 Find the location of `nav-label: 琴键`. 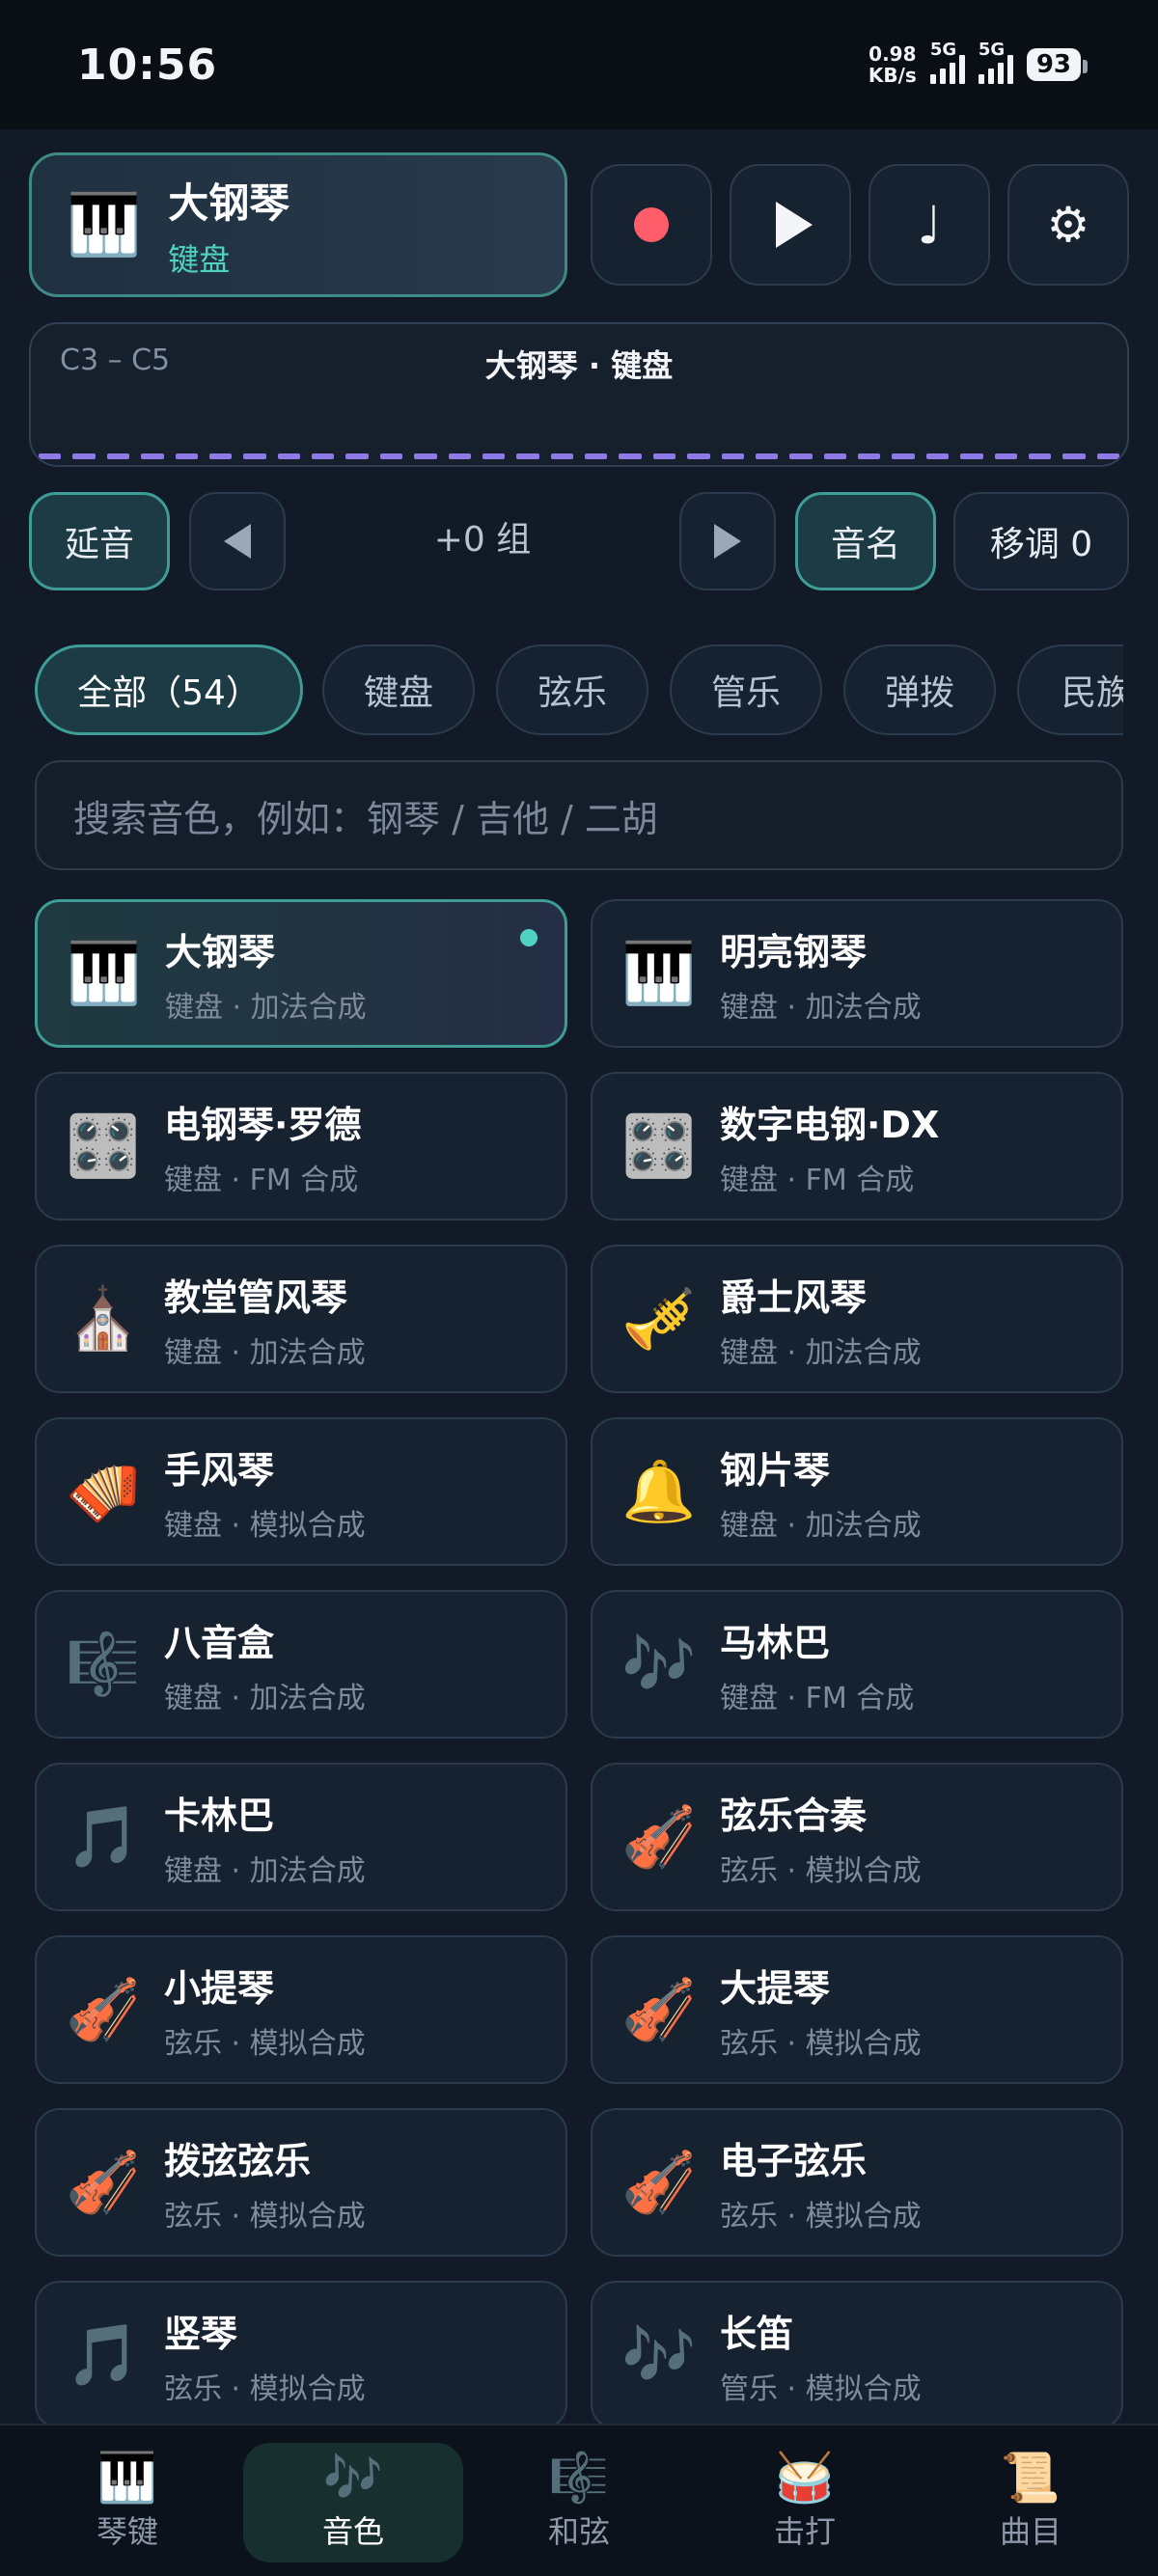

nav-label: 琴键 is located at coordinates (127, 2532).